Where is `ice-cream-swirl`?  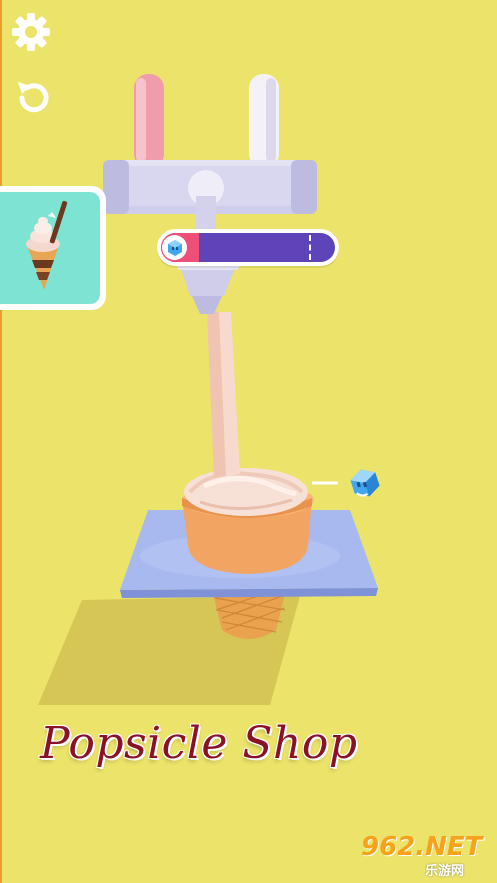 ice-cream-swirl is located at coordinates (246, 492).